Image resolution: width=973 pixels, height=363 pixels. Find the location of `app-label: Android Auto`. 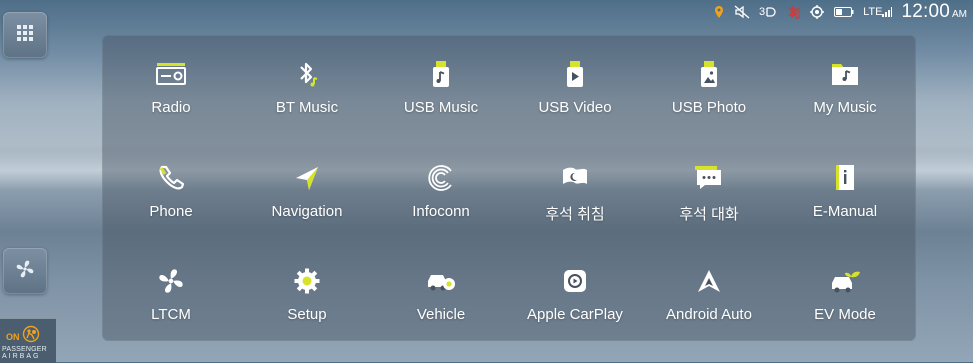

app-label: Android Auto is located at coordinates (709, 314).